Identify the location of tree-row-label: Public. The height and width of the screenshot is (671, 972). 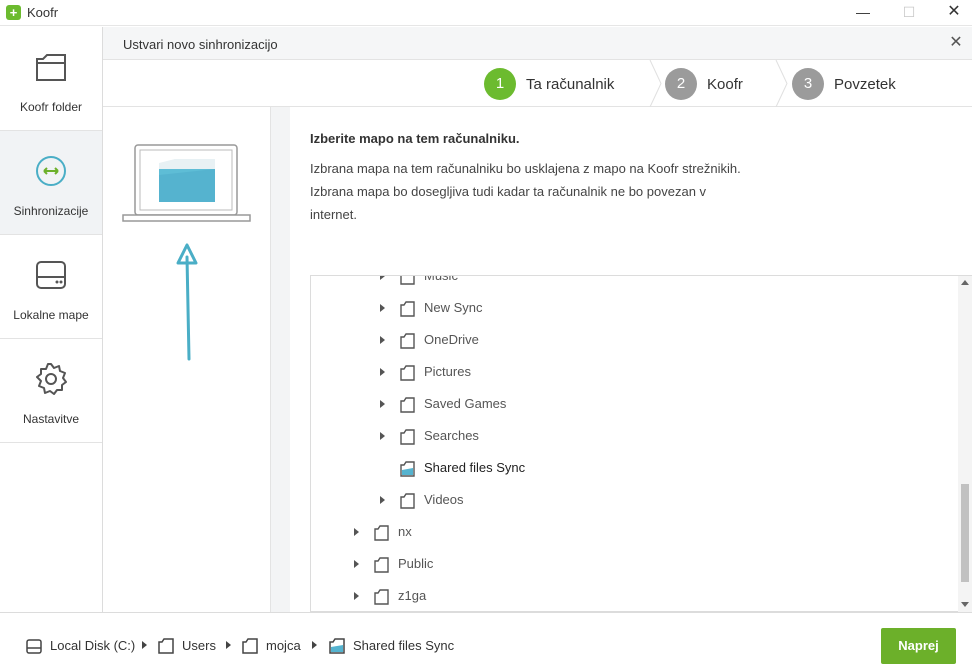
(416, 563).